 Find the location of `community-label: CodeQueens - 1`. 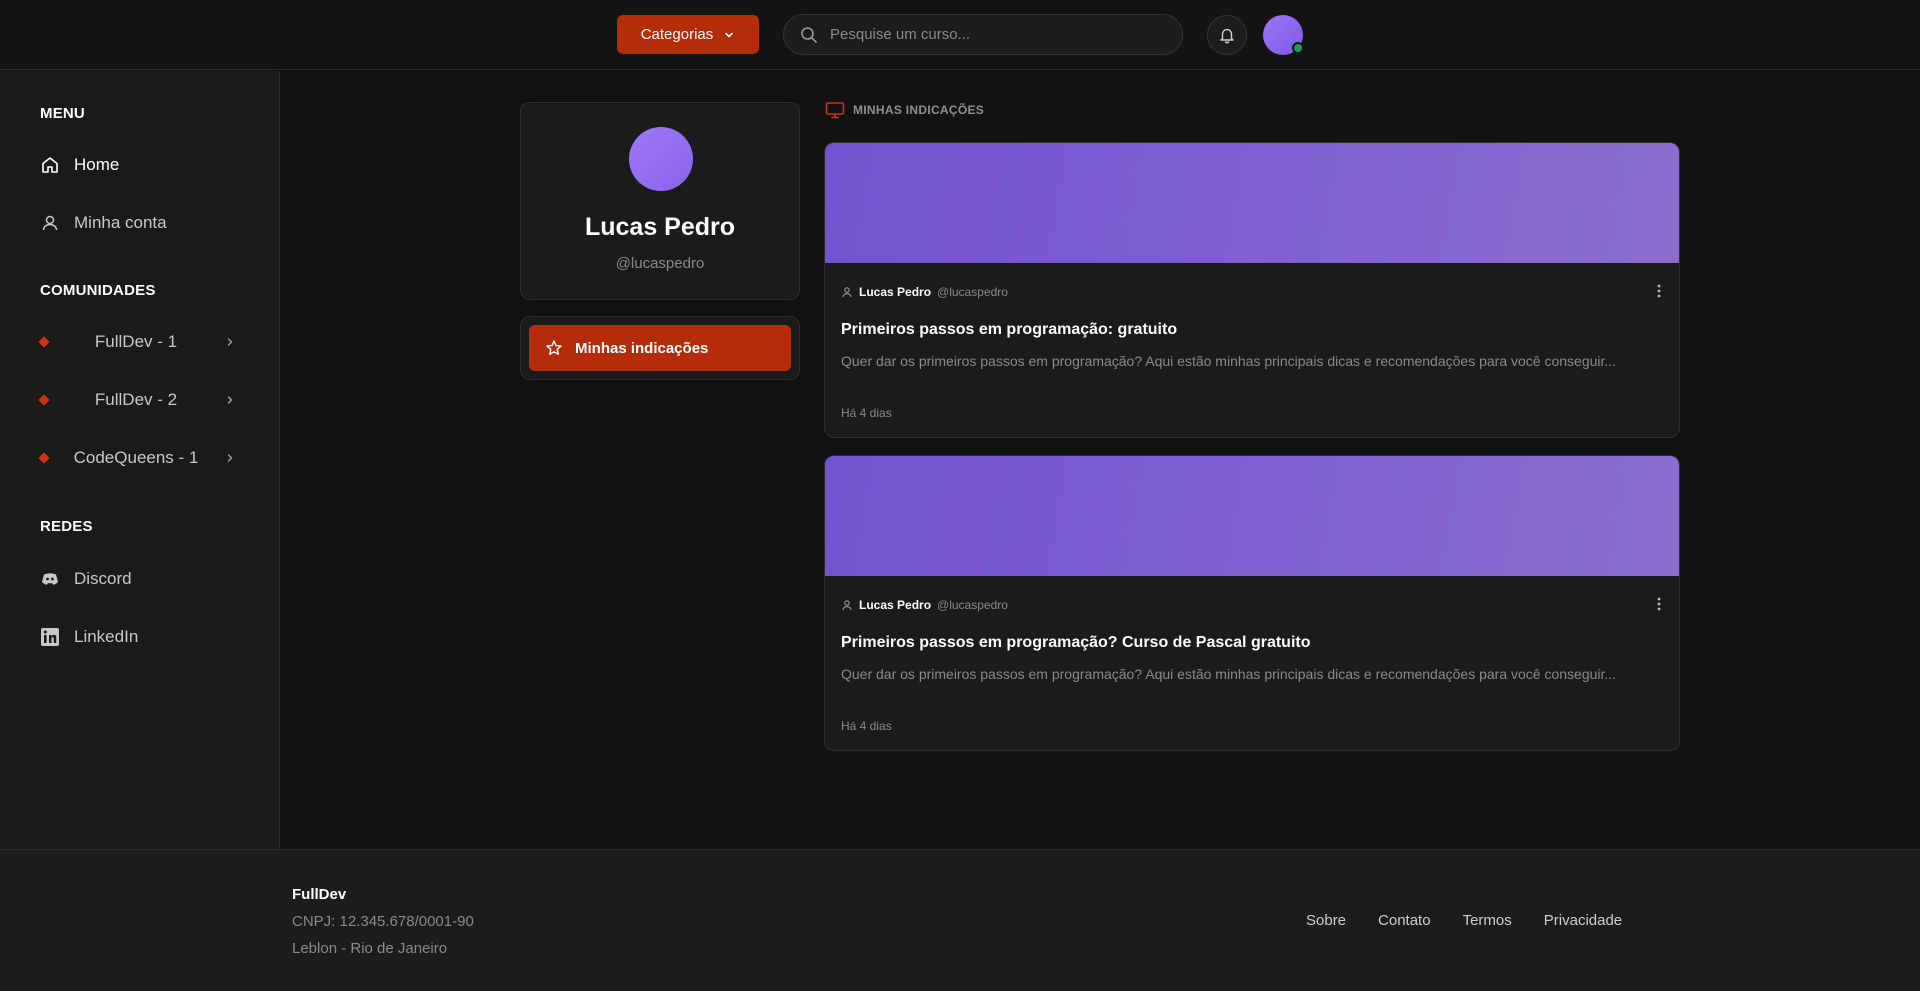

community-label: CodeQueens - 1 is located at coordinates (136, 457).